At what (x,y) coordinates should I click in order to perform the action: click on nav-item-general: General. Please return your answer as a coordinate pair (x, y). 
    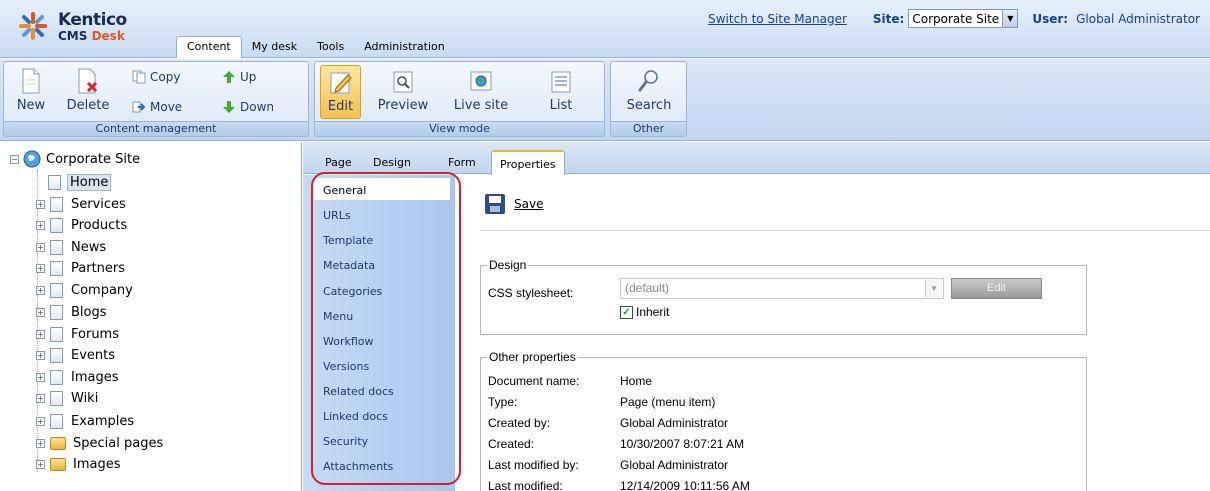
    Looking at the image, I should click on (344, 190).